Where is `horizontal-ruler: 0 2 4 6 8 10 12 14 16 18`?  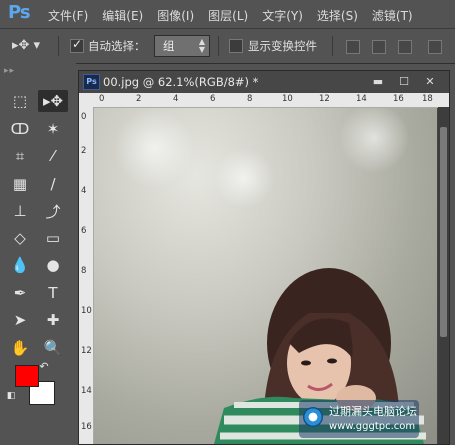 horizontal-ruler: 0 2 4 6 8 10 12 14 16 18 is located at coordinates (264, 100).